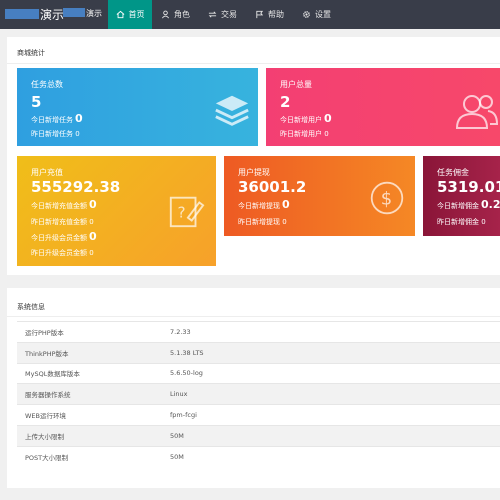 The height and width of the screenshot is (500, 500). Describe the element at coordinates (276, 14) in the screenshot. I see `nav-help-label: 帮助` at that location.